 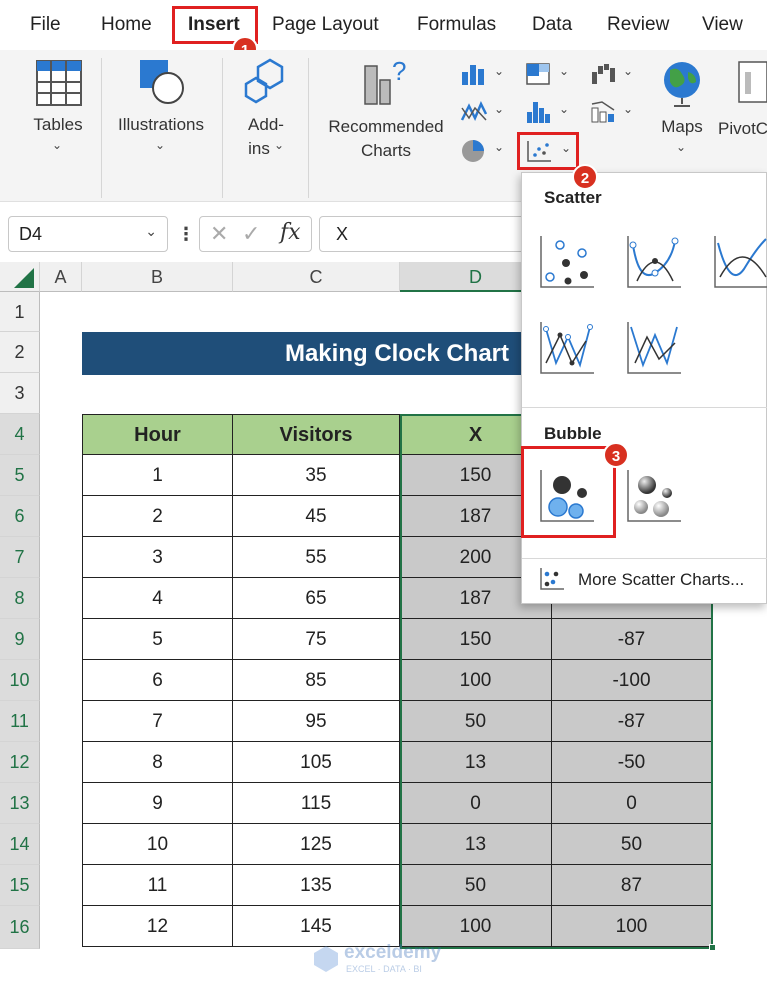 I want to click on select-all-corner, so click(x=20, y=277).